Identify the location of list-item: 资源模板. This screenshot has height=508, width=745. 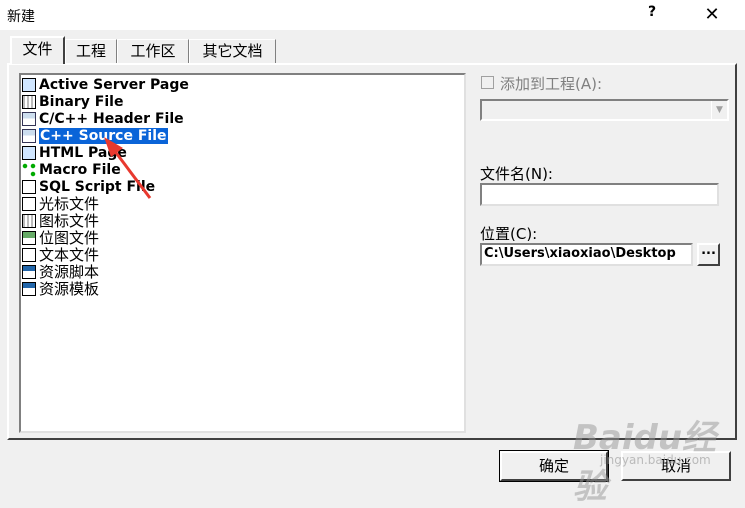
(242, 289).